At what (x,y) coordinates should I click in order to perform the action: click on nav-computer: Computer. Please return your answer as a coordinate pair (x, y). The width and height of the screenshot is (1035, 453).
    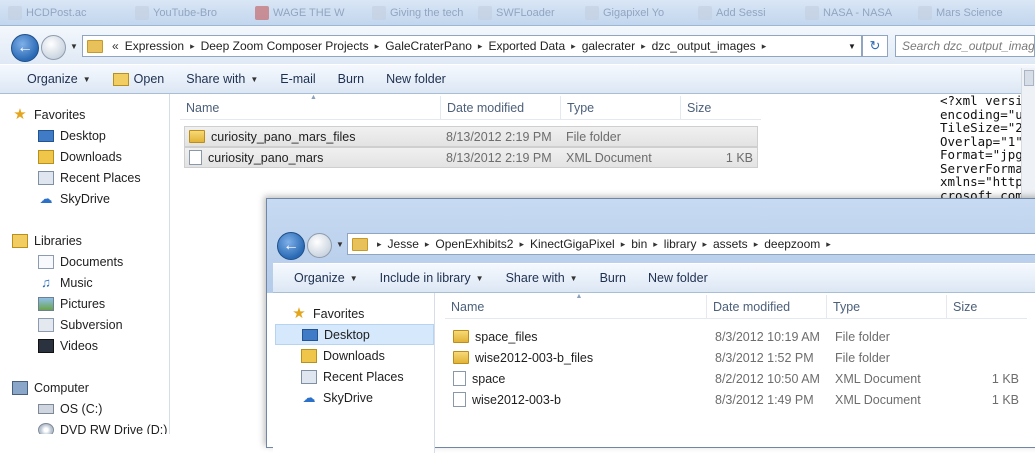
    Looking at the image, I should click on (86, 387).